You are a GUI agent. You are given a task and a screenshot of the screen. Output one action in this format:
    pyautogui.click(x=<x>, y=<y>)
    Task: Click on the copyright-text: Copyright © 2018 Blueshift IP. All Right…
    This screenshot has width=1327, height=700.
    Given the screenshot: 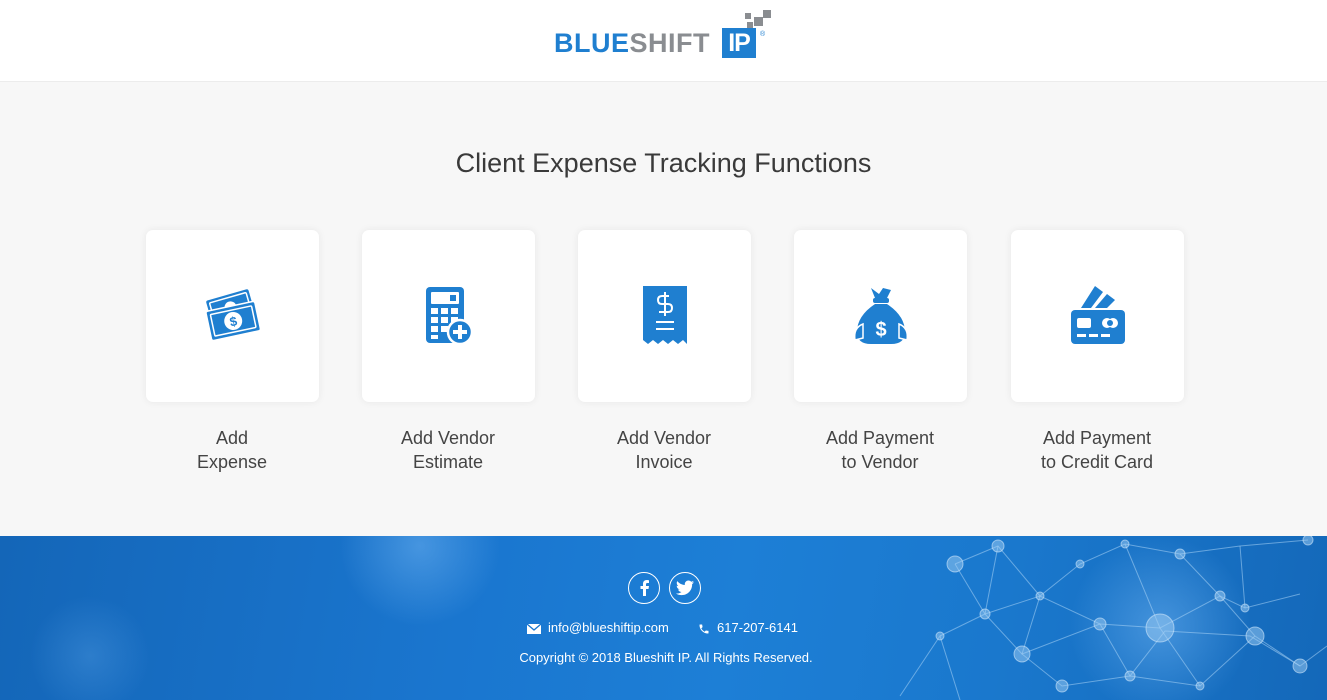 What is the action you would take?
    pyautogui.click(x=666, y=657)
    